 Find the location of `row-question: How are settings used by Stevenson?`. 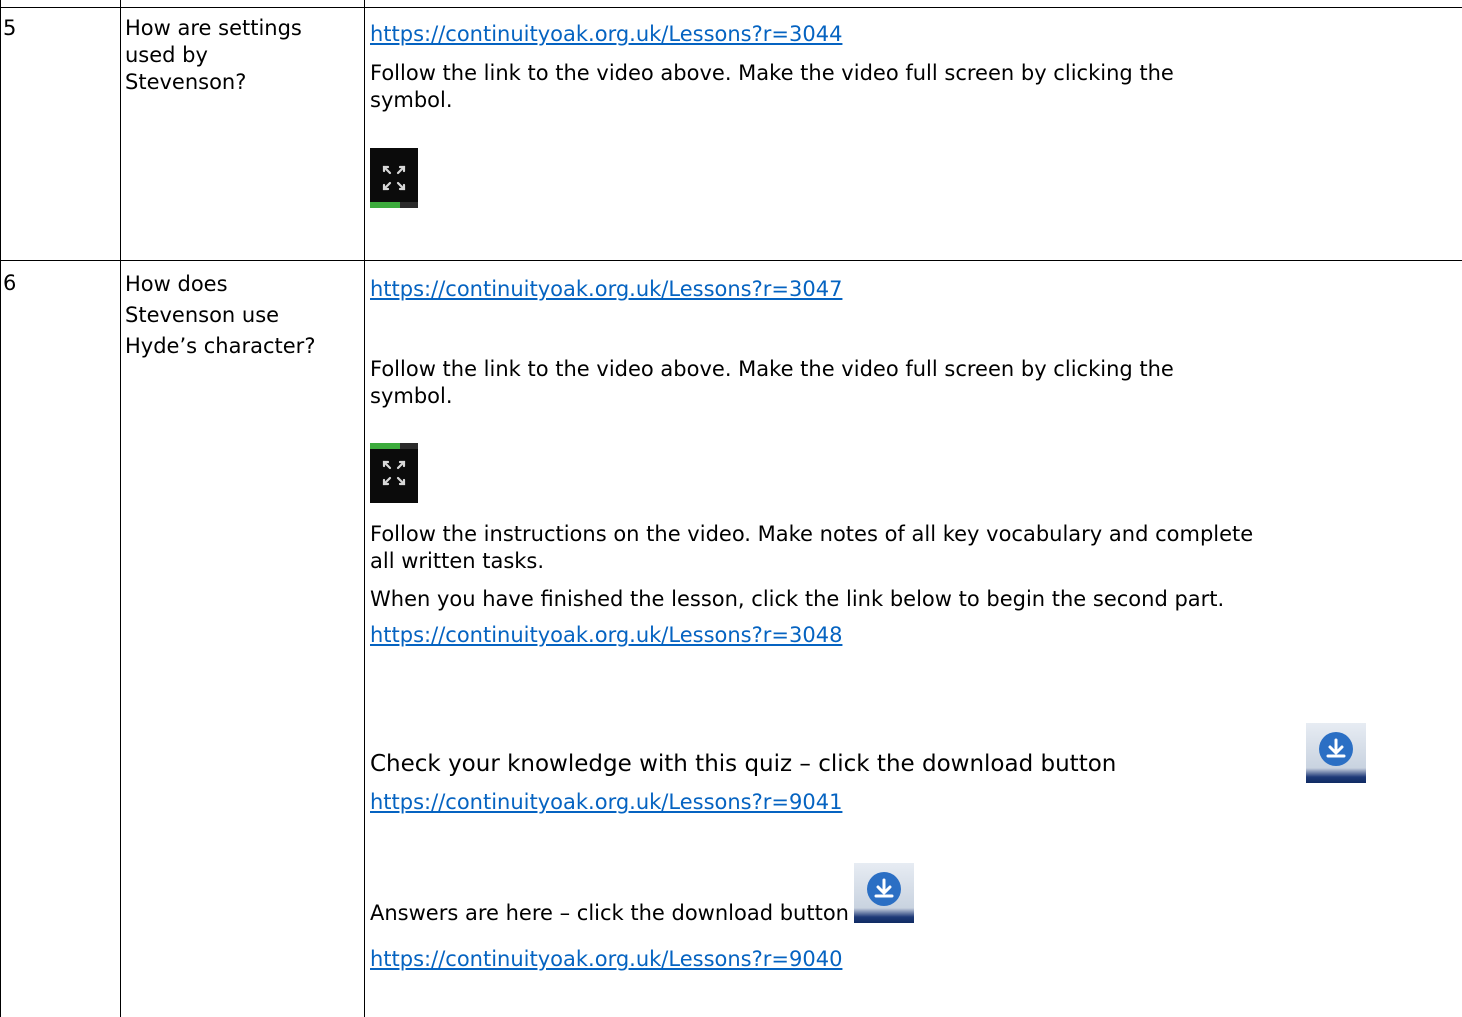

row-question: How are settings used by Stevenson? is located at coordinates (244, 55).